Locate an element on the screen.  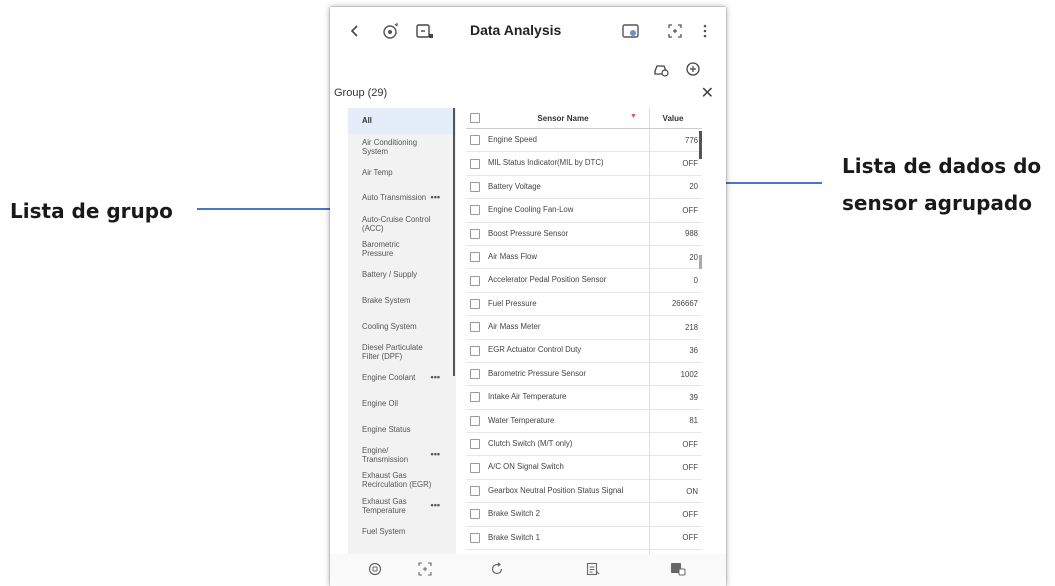
select-all-checkbox is located at coordinates (475, 118).